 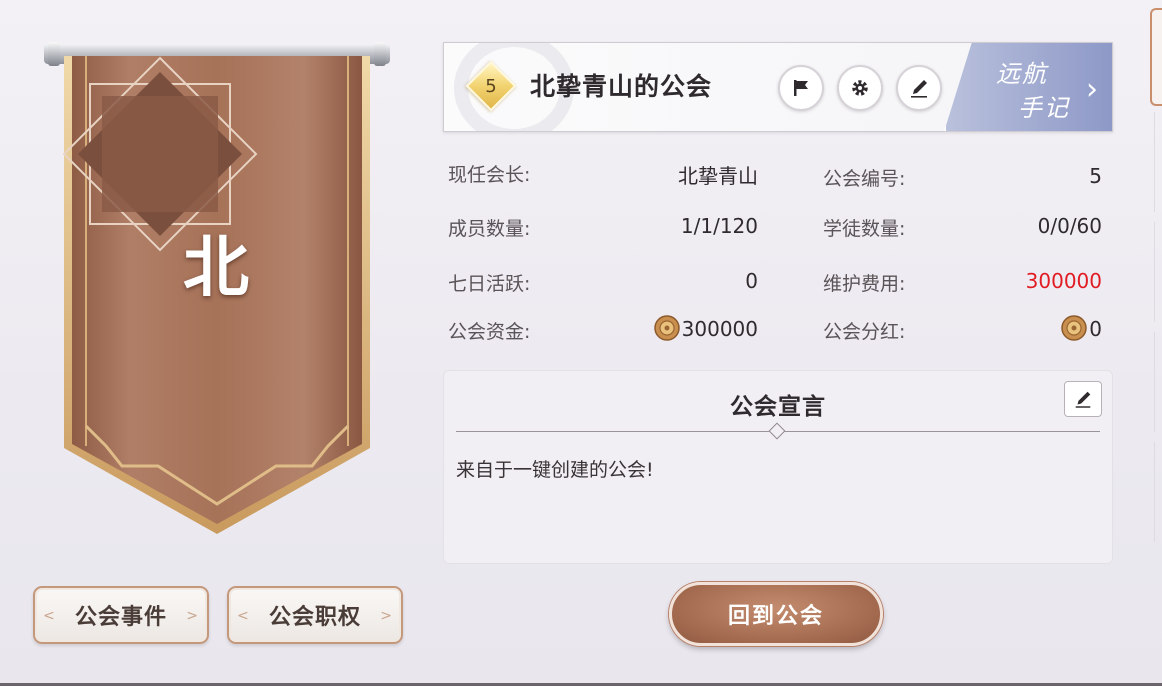 What do you see at coordinates (864, 284) in the screenshot?
I see `upkeep-label: 维护费用:` at bounding box center [864, 284].